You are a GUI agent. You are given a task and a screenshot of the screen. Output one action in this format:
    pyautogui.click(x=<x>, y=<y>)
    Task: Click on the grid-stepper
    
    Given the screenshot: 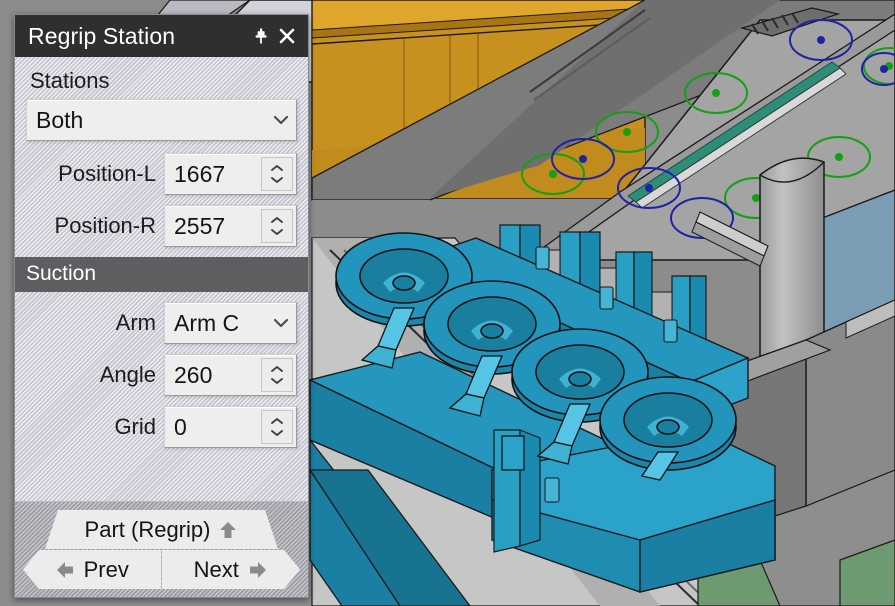 What is the action you would take?
    pyautogui.click(x=277, y=427)
    